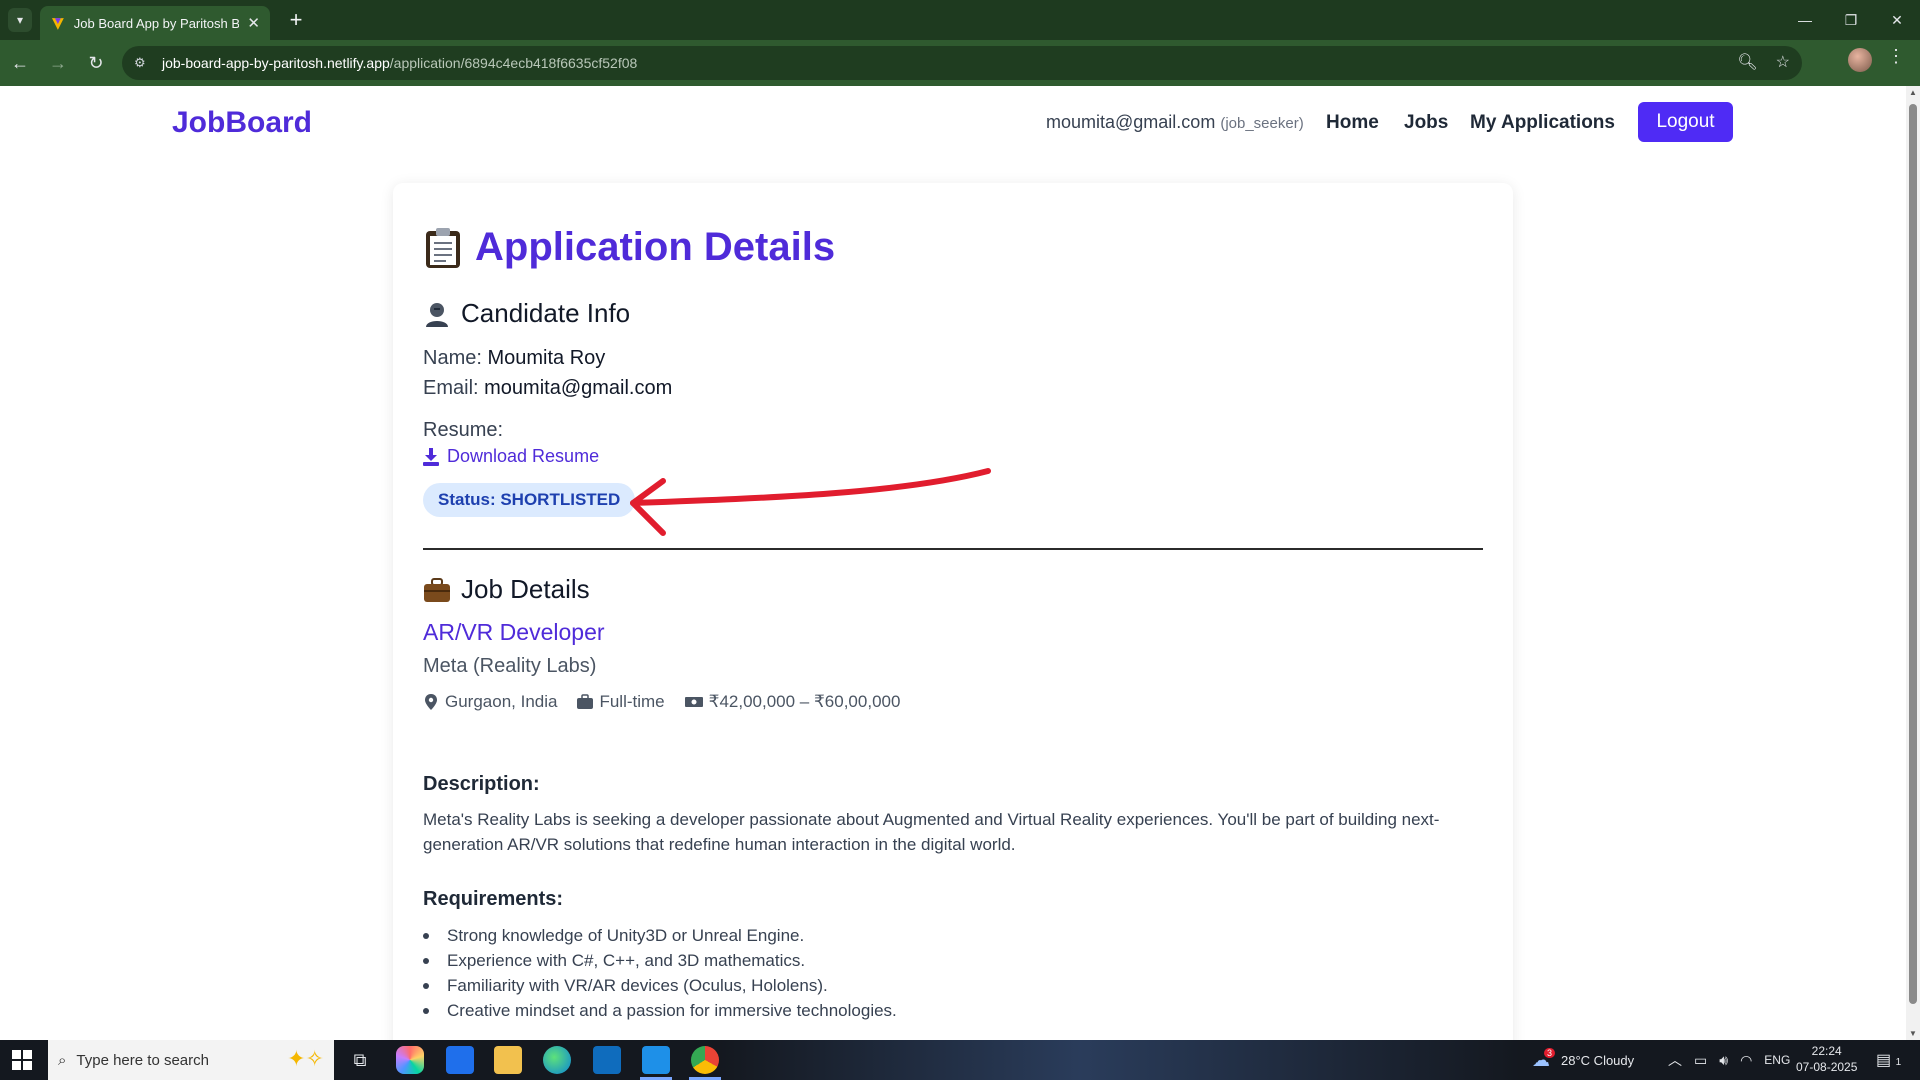  Describe the element at coordinates (437, 589) in the screenshot. I see `briefcase-icon` at that location.